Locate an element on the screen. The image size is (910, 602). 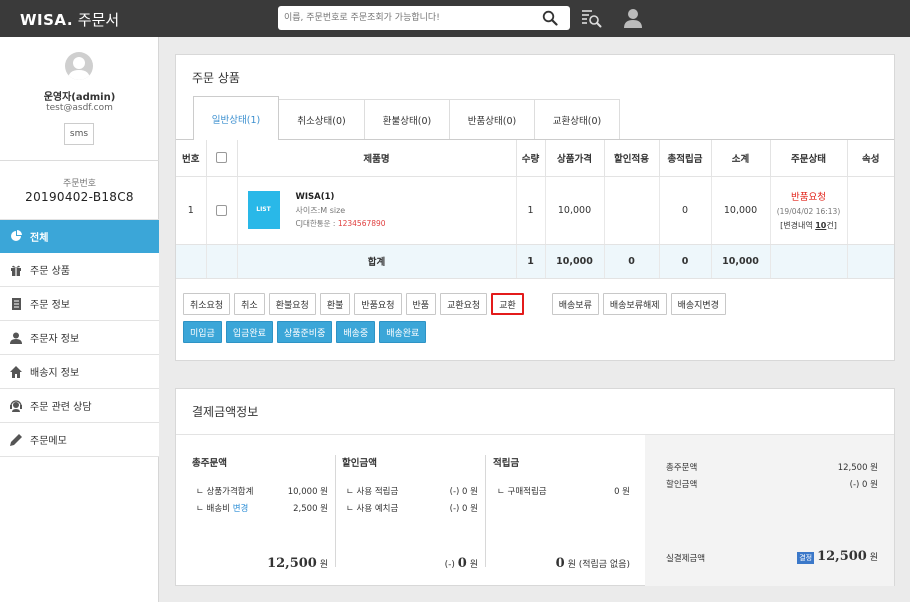
document-icon is located at coordinates (16, 303).